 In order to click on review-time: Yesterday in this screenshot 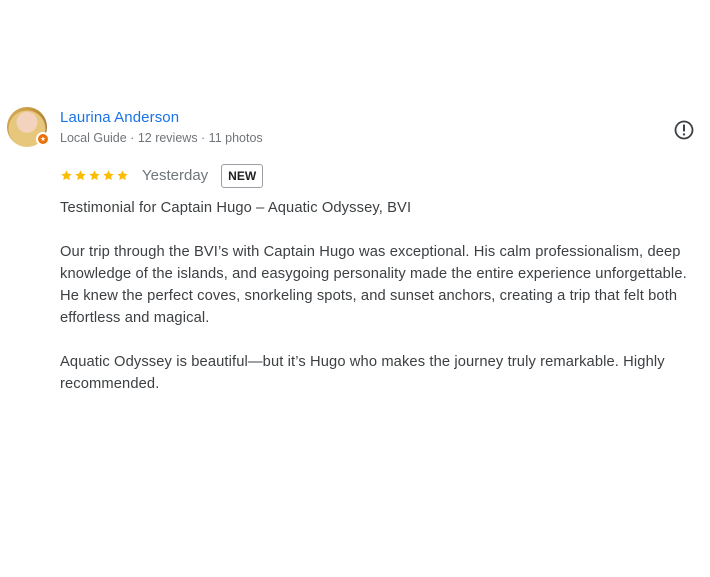, I will do `click(175, 175)`.